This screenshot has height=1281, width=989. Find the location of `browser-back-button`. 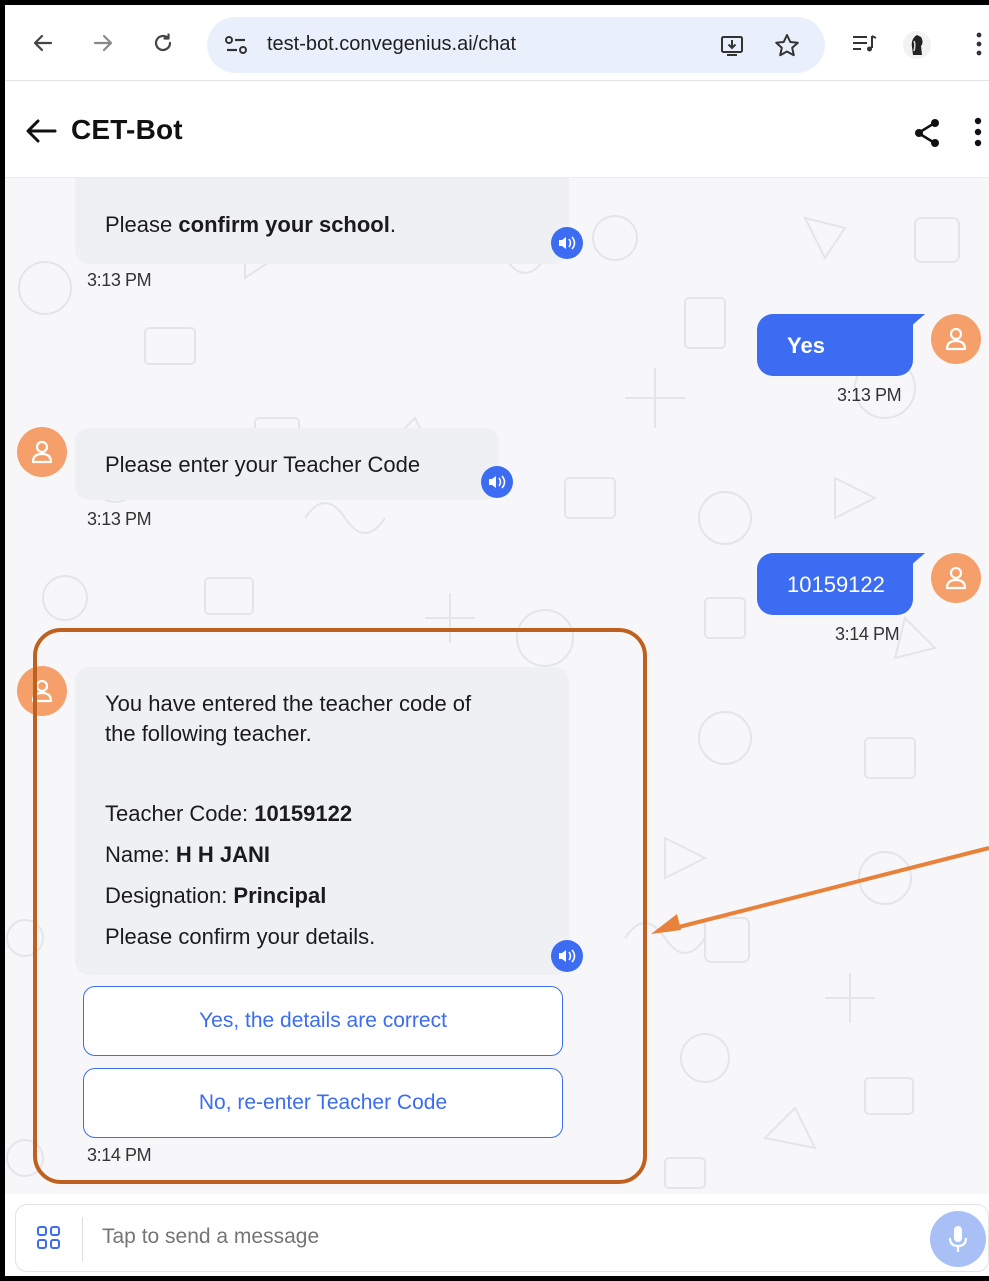

browser-back-button is located at coordinates (43, 43).